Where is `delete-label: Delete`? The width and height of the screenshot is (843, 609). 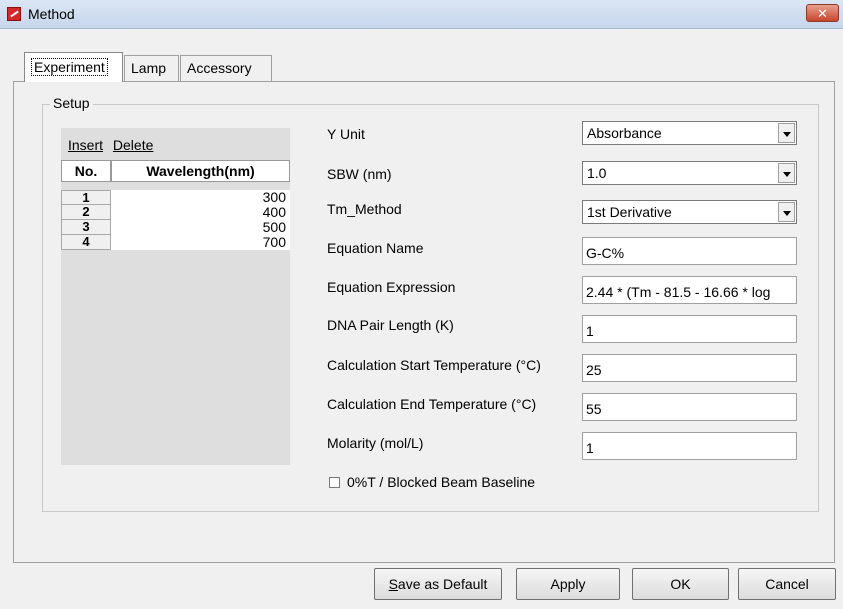 delete-label: Delete is located at coordinates (133, 145).